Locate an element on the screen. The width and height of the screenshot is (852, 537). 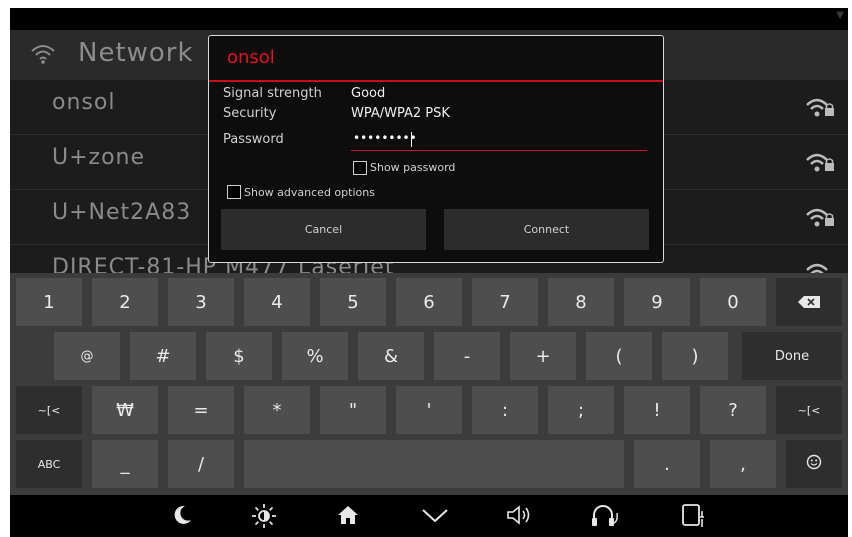
password-label: Password is located at coordinates (253, 139).